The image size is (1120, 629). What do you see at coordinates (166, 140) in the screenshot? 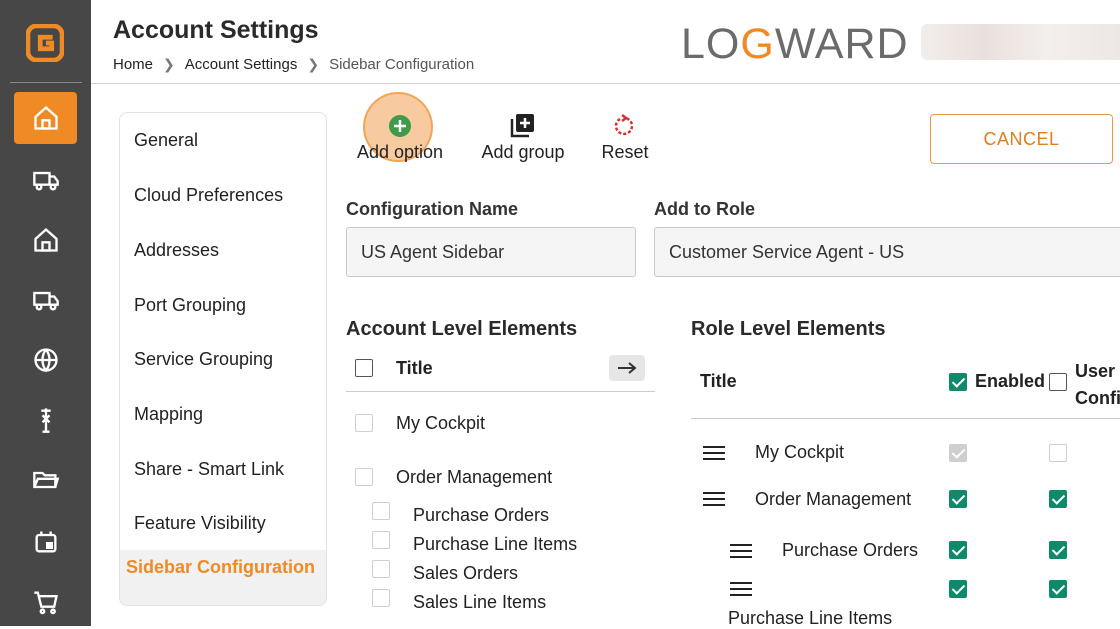
I see `settings-nav-general: General` at bounding box center [166, 140].